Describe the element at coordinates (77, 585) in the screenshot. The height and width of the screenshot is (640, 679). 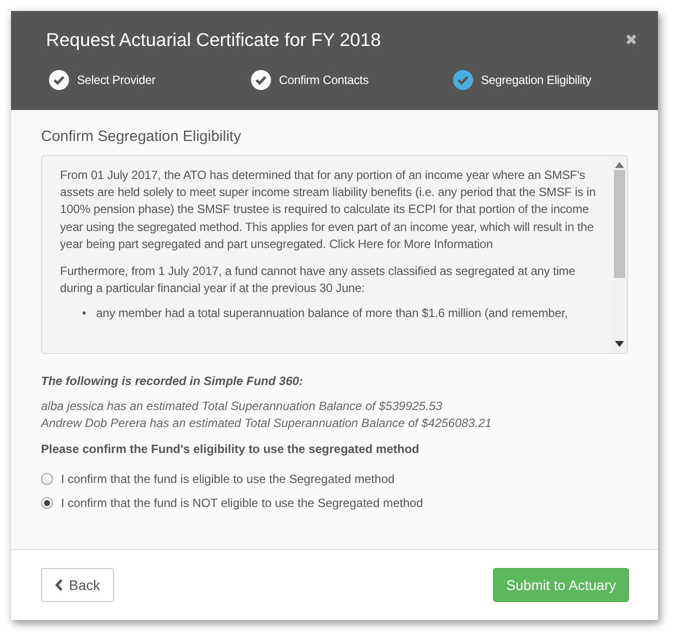
I see `back-button: Back` at that location.